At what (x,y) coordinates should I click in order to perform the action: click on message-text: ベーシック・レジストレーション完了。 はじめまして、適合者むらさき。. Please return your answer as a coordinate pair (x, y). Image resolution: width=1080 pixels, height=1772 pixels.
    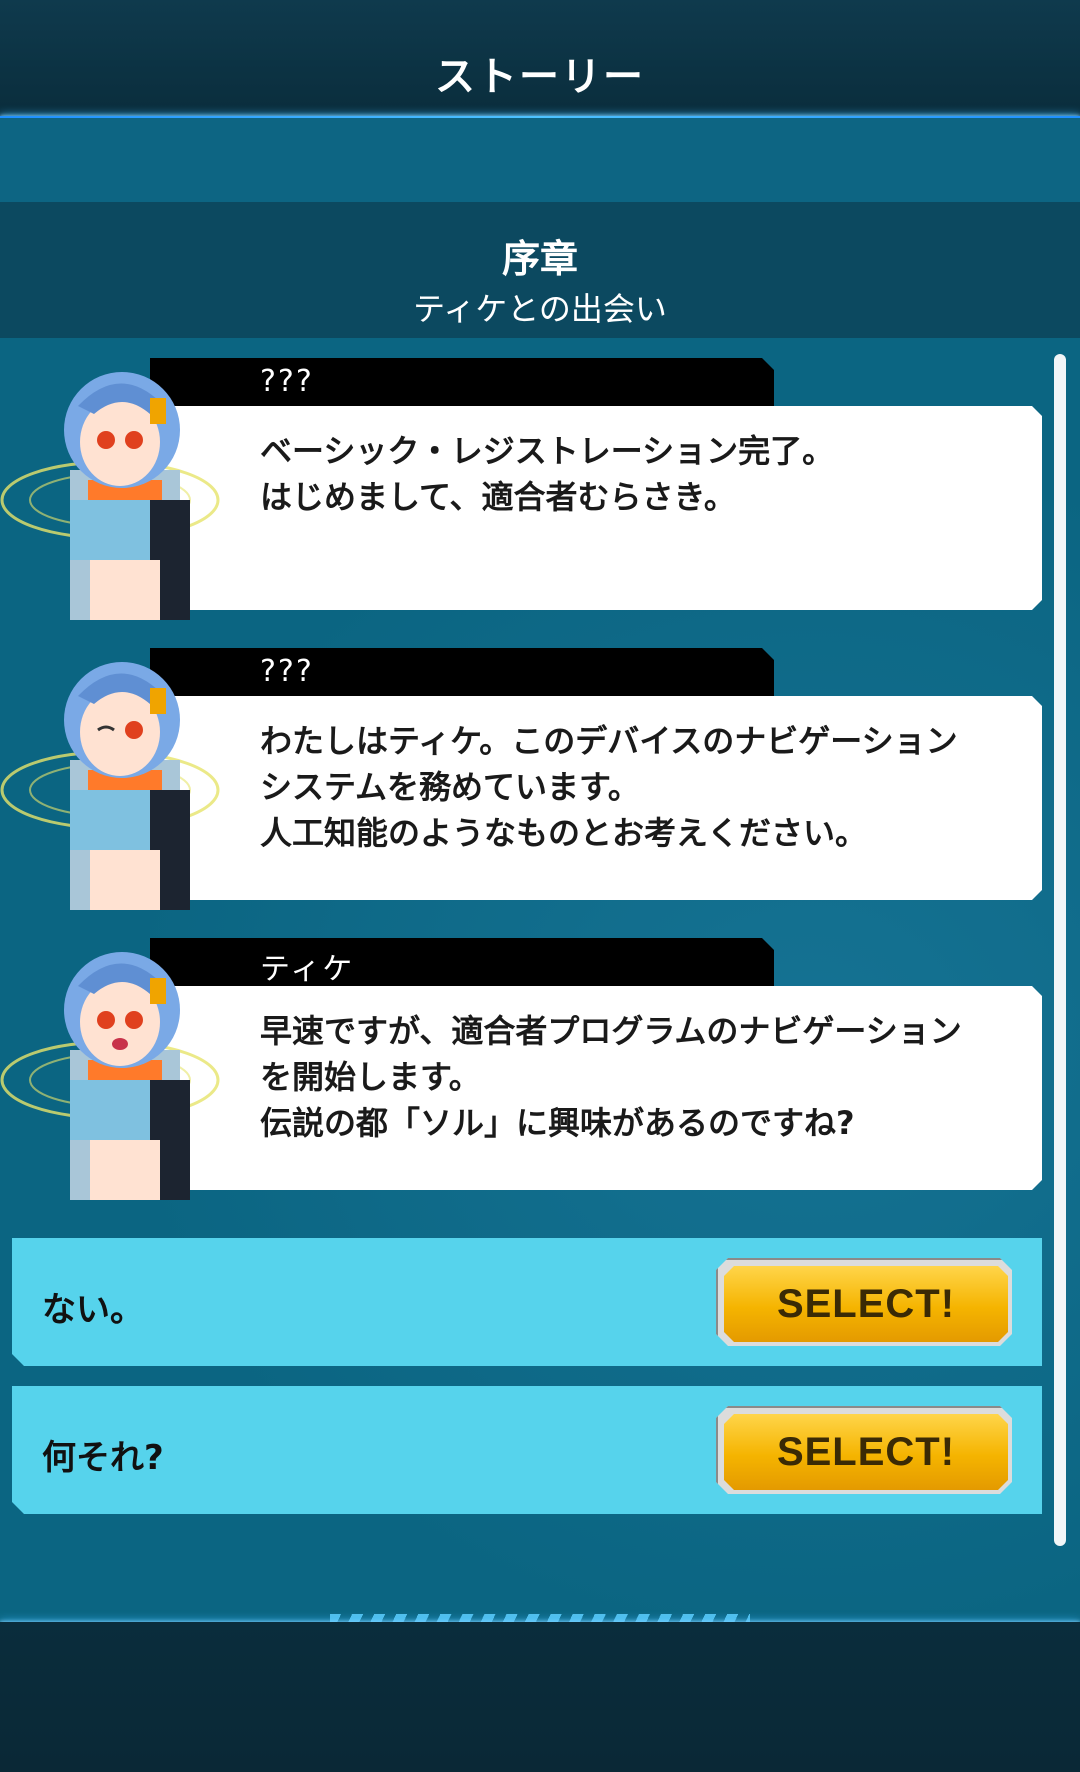
    Looking at the image, I should click on (547, 474).